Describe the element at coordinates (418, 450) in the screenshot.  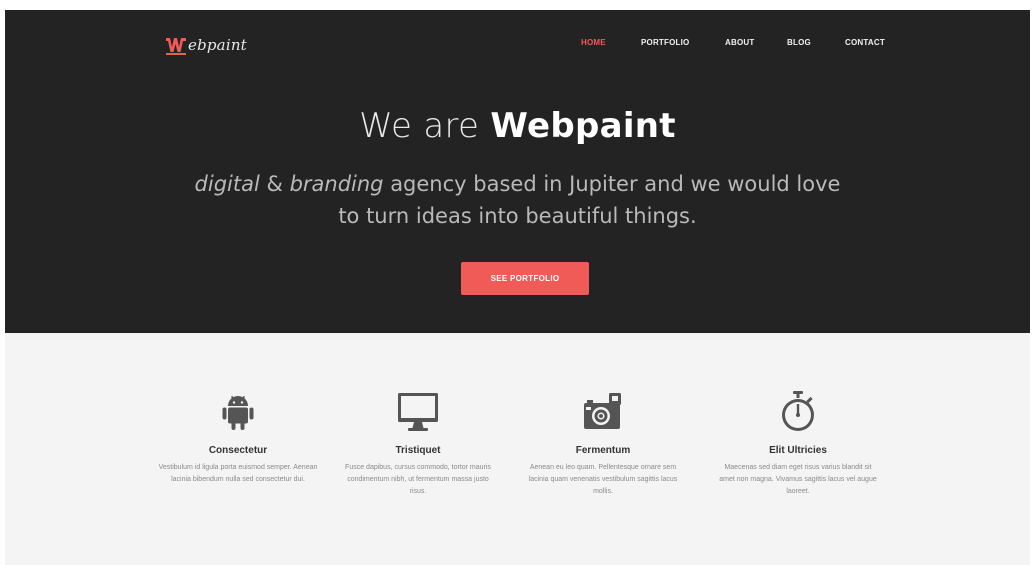
I see `feature-title: Tristiquet` at that location.